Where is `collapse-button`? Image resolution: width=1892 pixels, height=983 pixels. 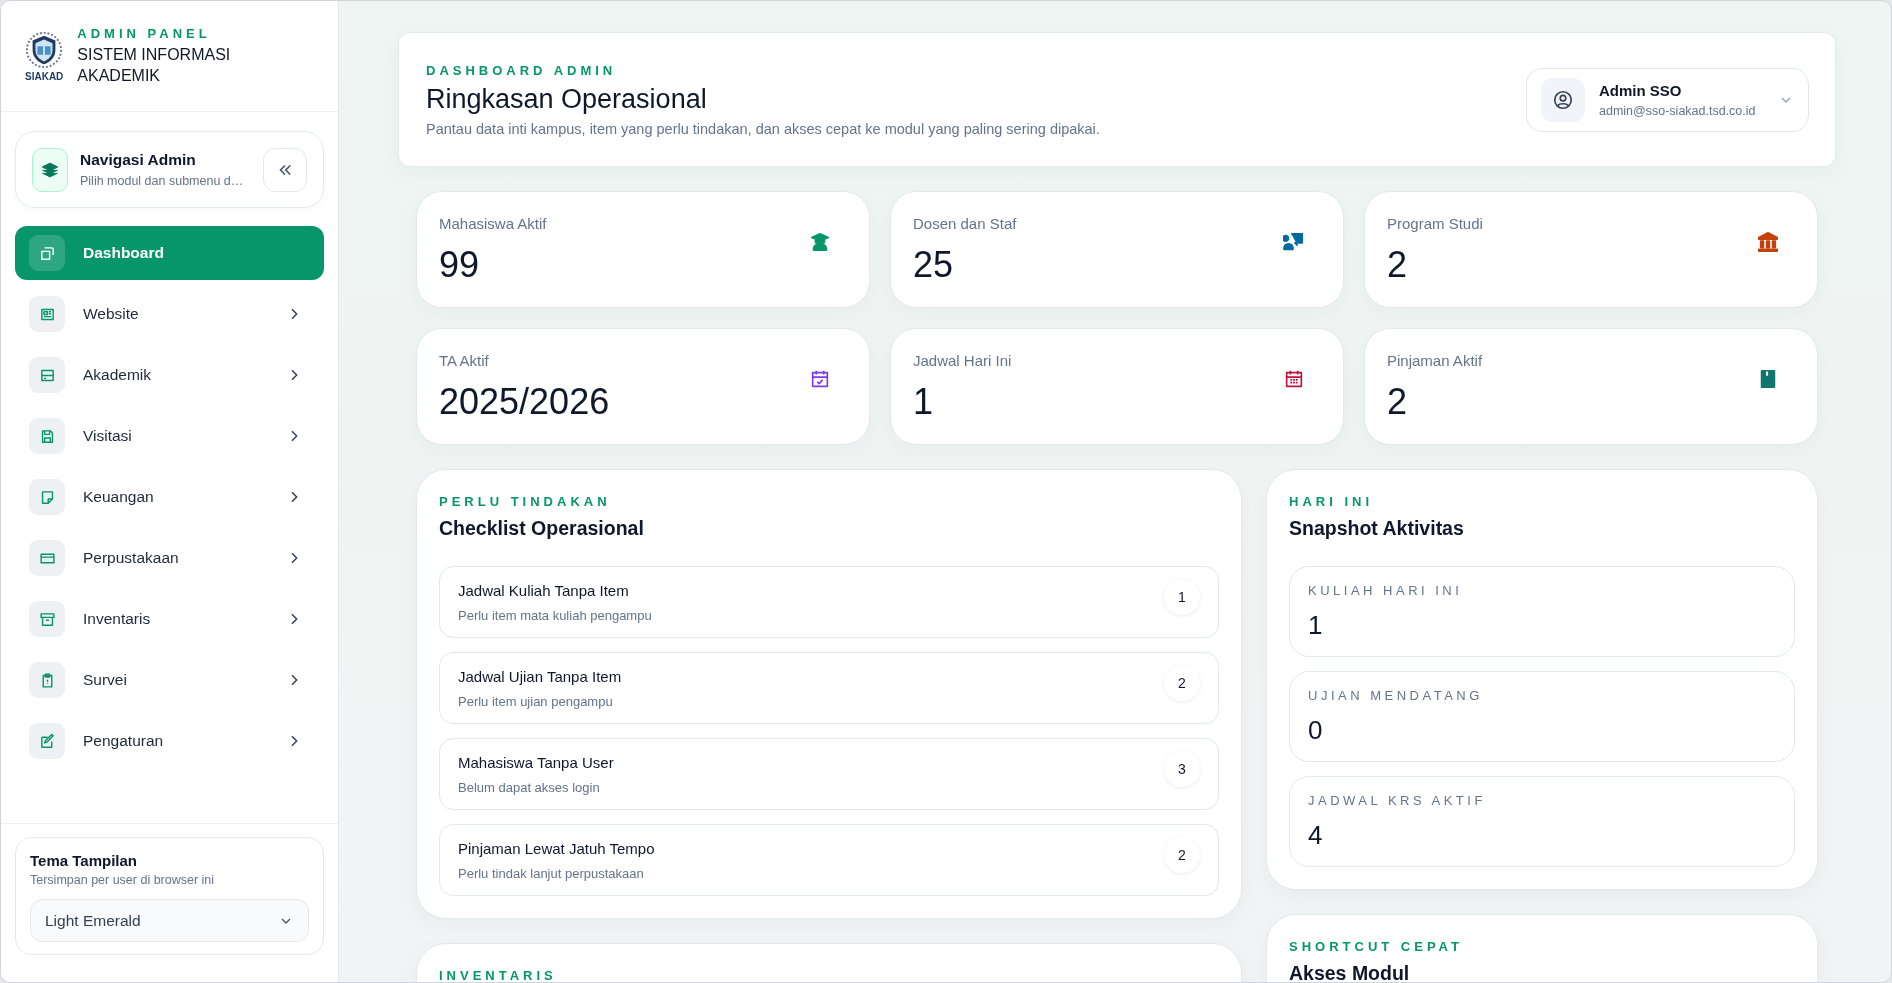 collapse-button is located at coordinates (285, 169).